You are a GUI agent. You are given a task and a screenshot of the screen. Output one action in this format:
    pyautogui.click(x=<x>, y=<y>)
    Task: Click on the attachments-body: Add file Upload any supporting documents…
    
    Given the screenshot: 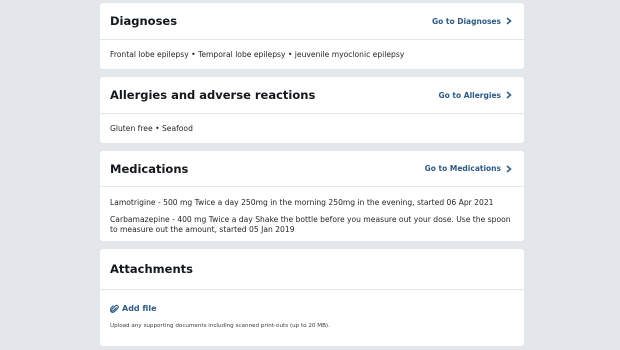 What is the action you would take?
    pyautogui.click(x=312, y=310)
    